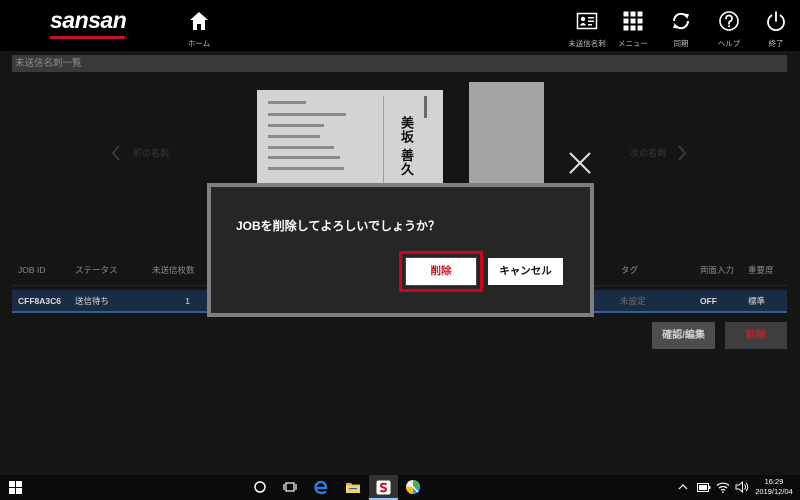 This screenshot has width=800, height=500. I want to click on cell-priority: 標準, so click(757, 301).